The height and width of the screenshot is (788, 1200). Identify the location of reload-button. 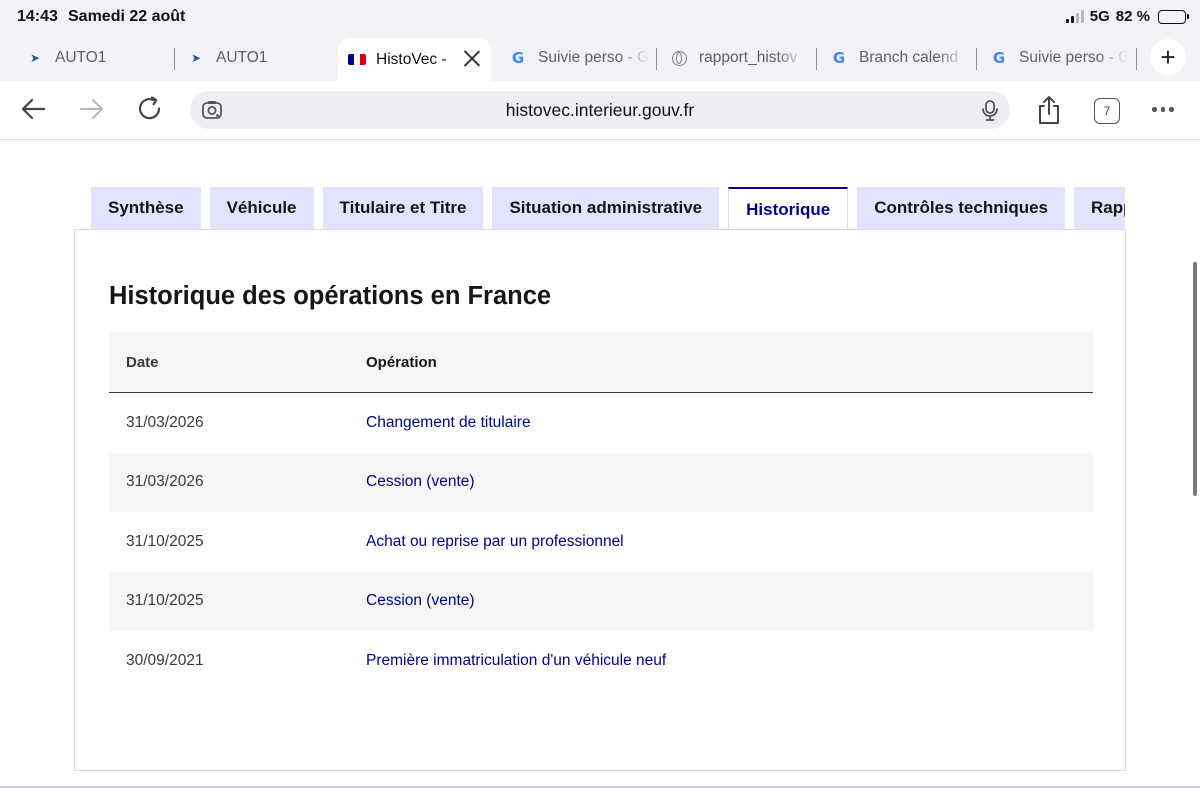
(150, 109).